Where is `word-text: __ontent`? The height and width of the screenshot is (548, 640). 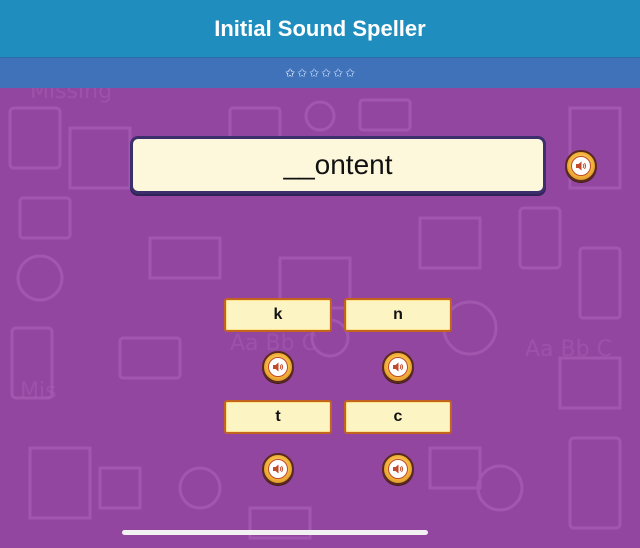 word-text: __ontent is located at coordinates (338, 164).